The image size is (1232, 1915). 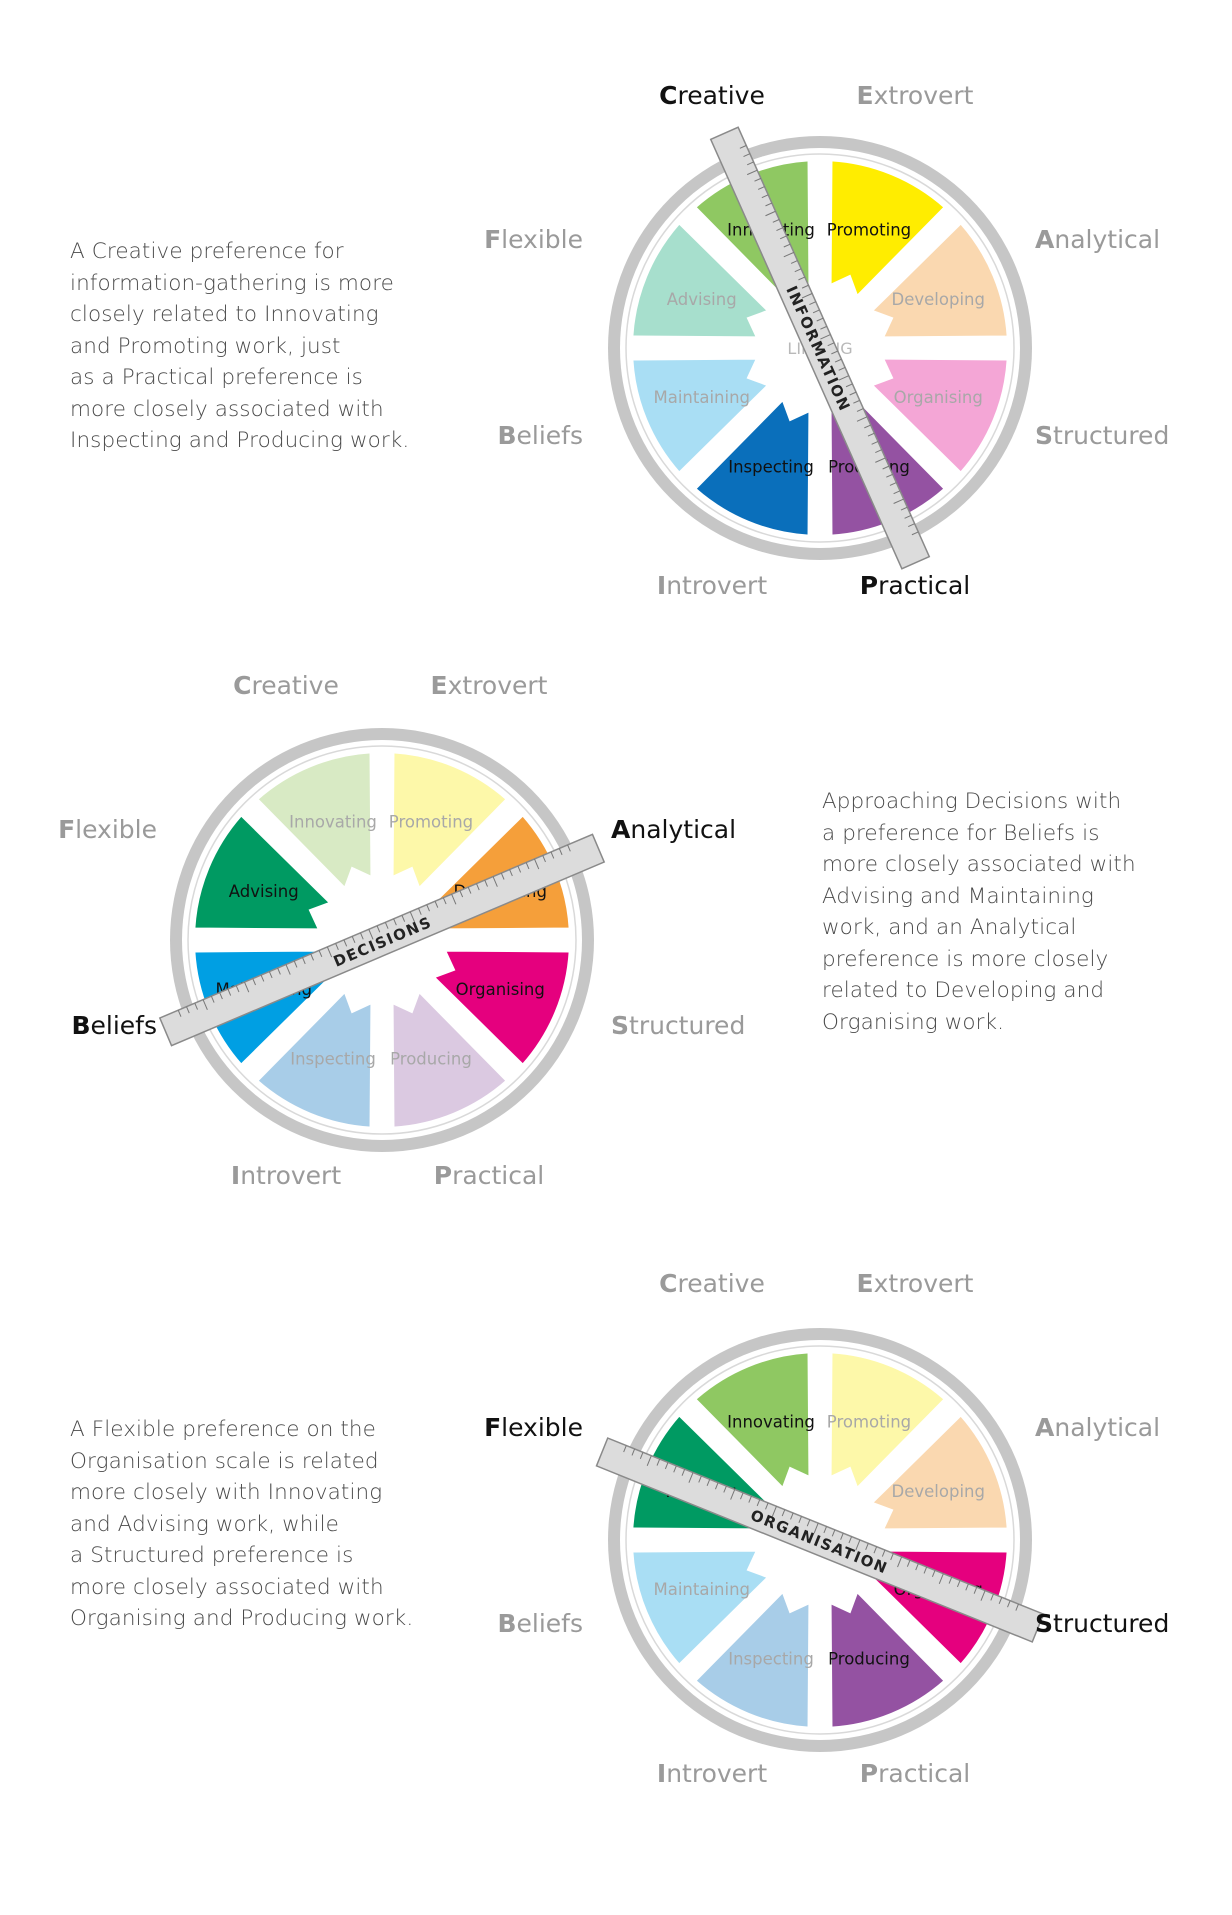 I want to click on sector-organising, so click(x=939, y=416).